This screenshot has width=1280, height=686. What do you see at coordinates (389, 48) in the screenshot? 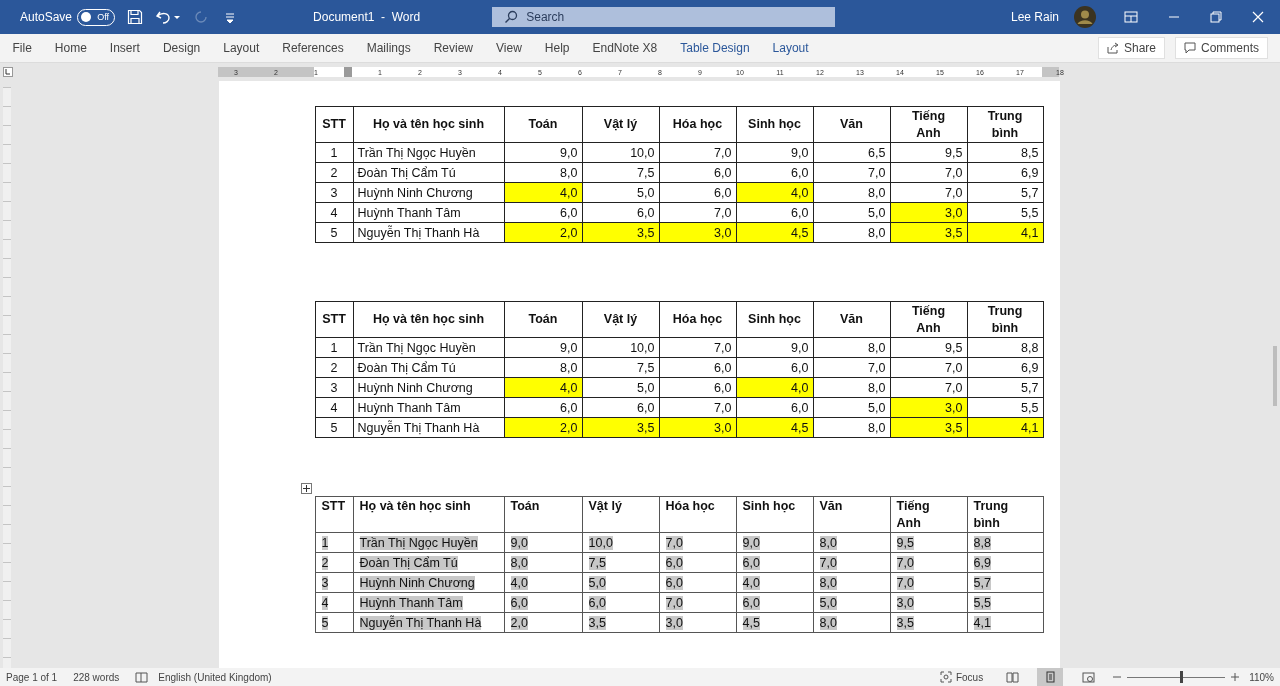
I see `ribbon-tab: Mailings` at bounding box center [389, 48].